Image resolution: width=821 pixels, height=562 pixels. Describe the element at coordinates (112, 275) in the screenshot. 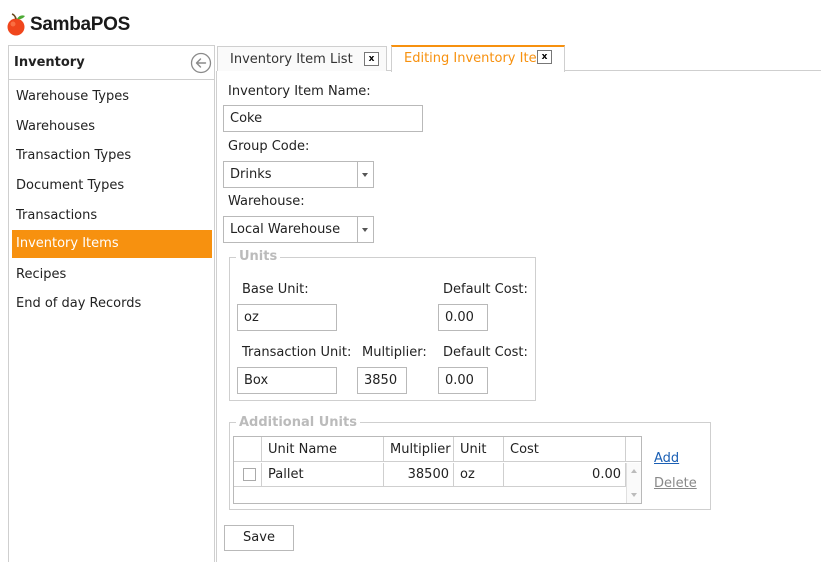

I see `sidebar-item-recipes: Recipes` at that location.